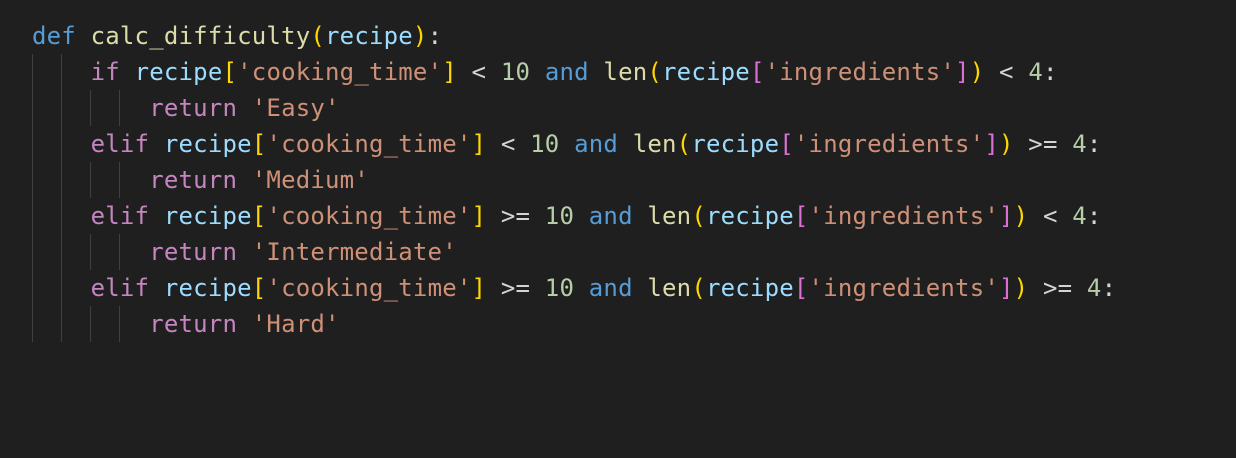  What do you see at coordinates (574, 36) in the screenshot?
I see `code-line: def calc_difficulty(recipe):` at bounding box center [574, 36].